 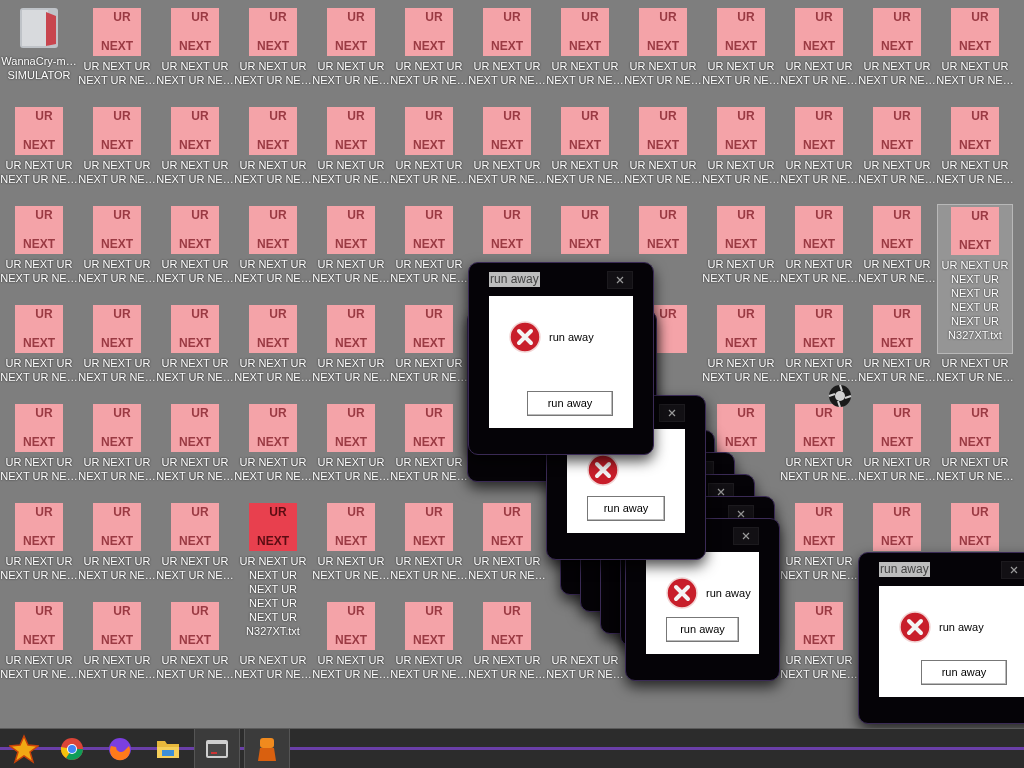 I want to click on figure-icon, so click(x=267, y=748).